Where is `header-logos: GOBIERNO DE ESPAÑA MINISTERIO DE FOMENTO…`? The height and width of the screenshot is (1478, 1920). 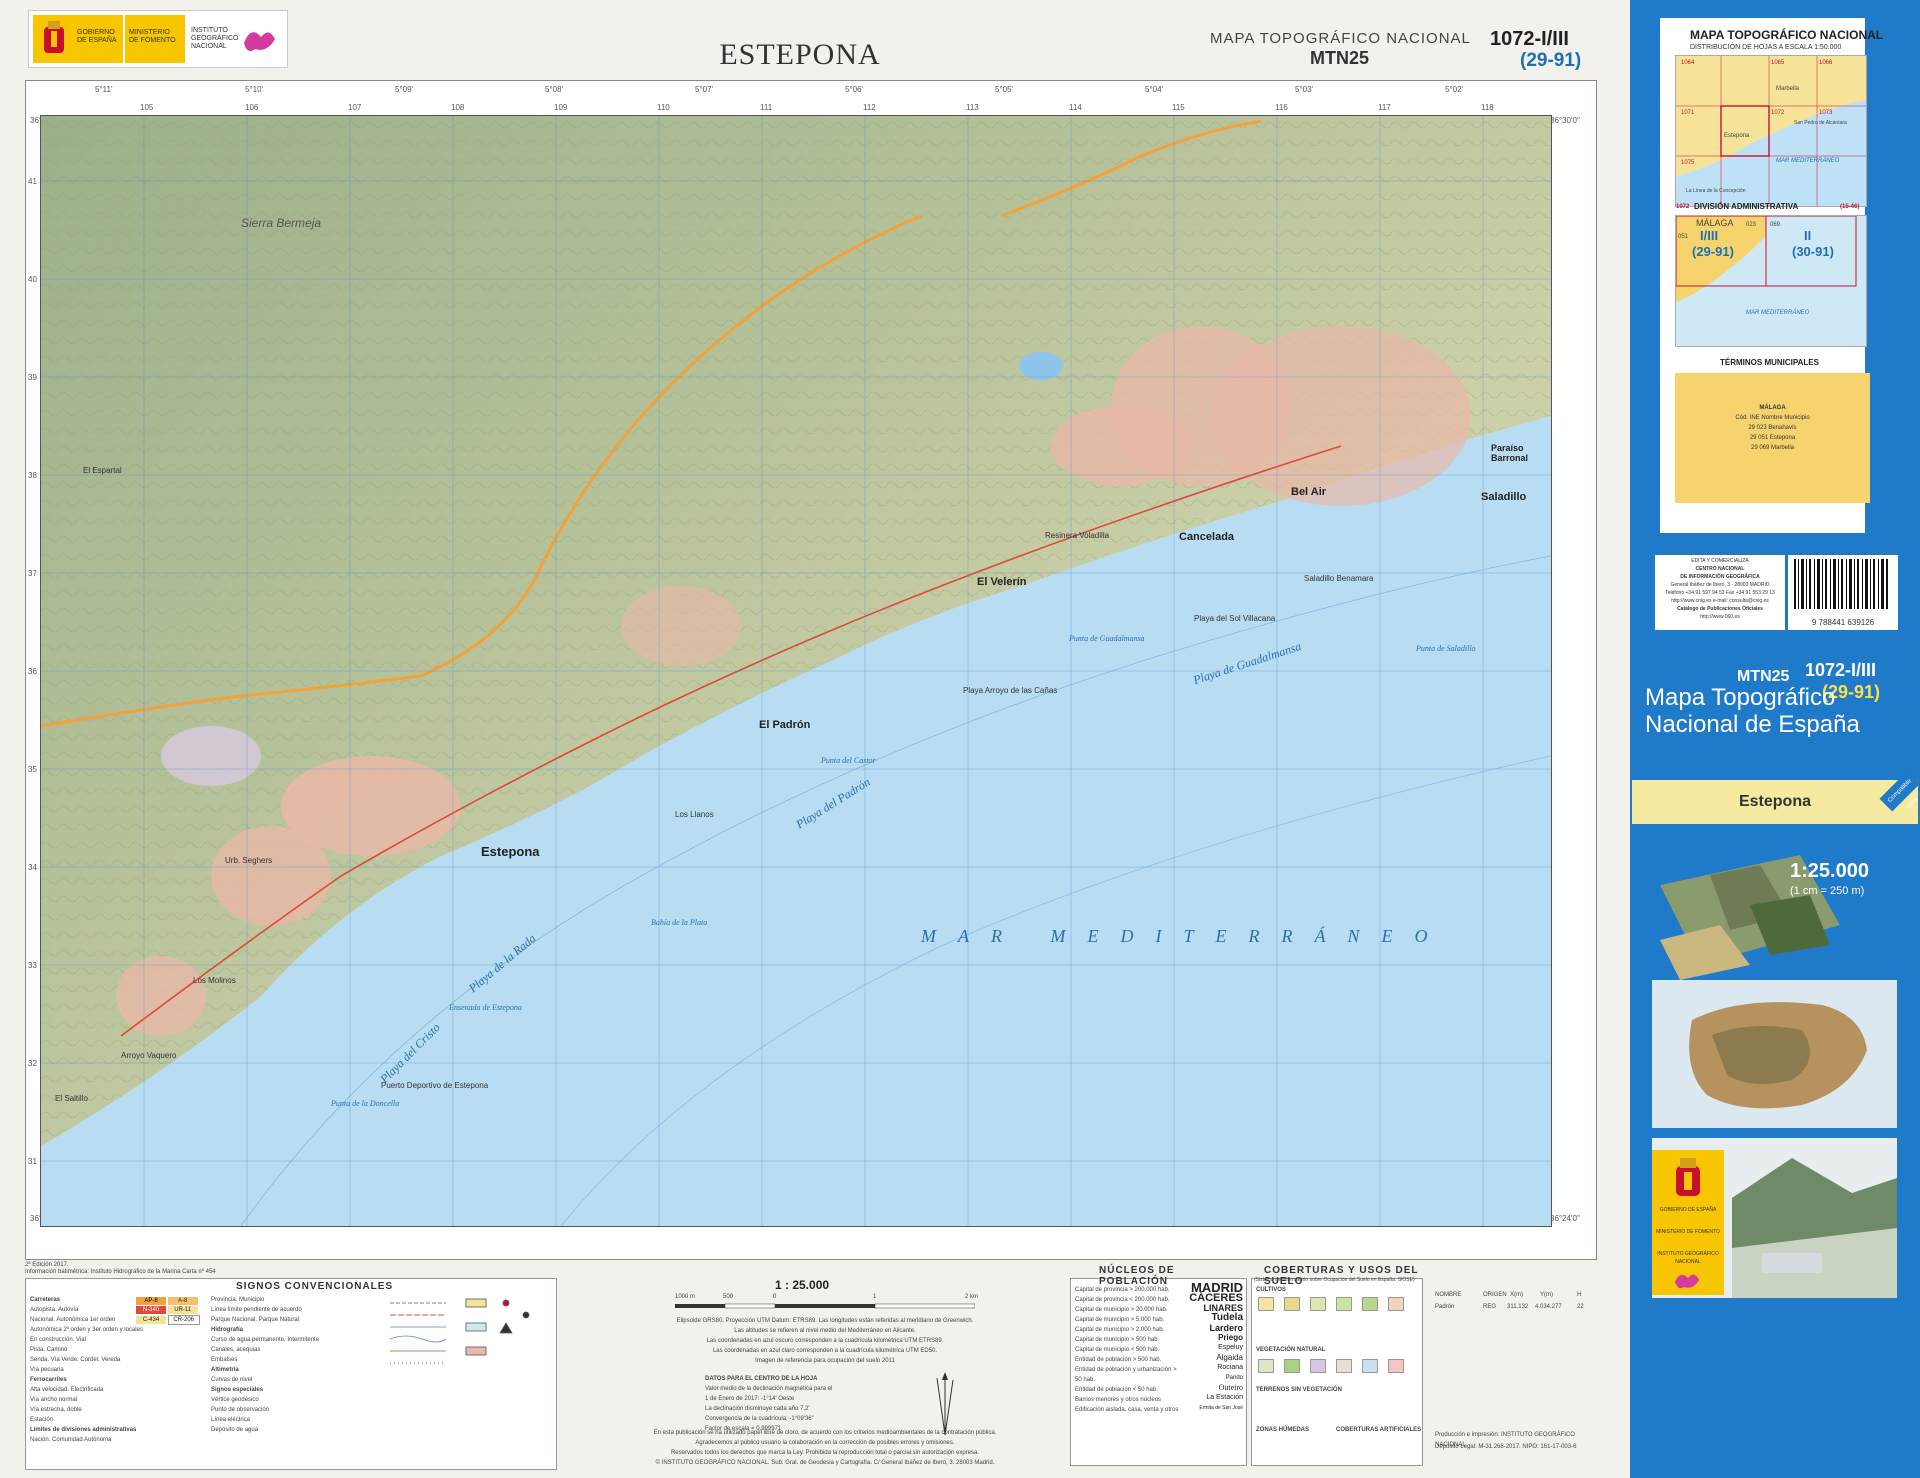 header-logos: GOBIERNO DE ESPAÑA MINISTERIO DE FOMENTO… is located at coordinates (158, 39).